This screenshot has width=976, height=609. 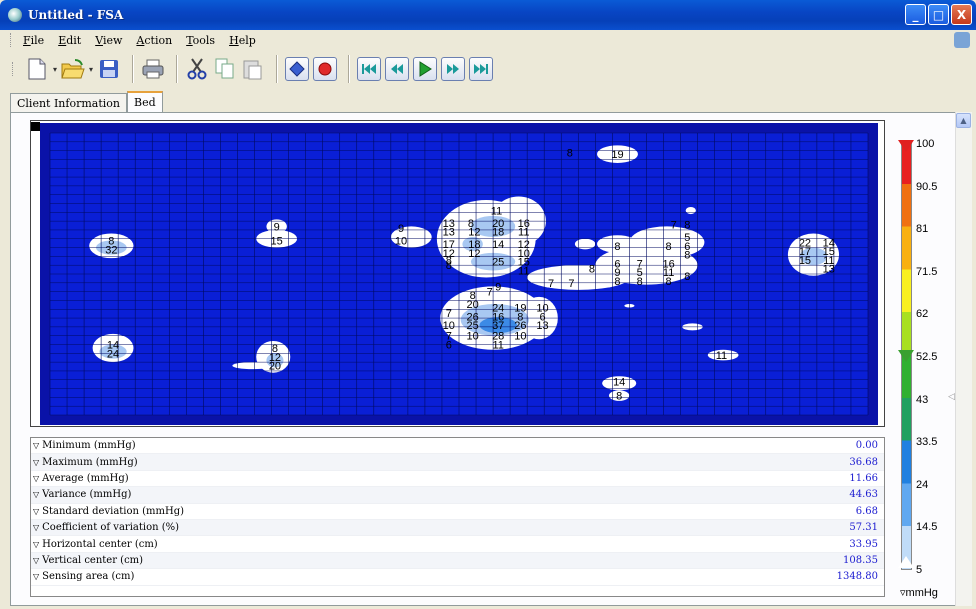 I want to click on previous-frame-button, so click(x=397, y=69).